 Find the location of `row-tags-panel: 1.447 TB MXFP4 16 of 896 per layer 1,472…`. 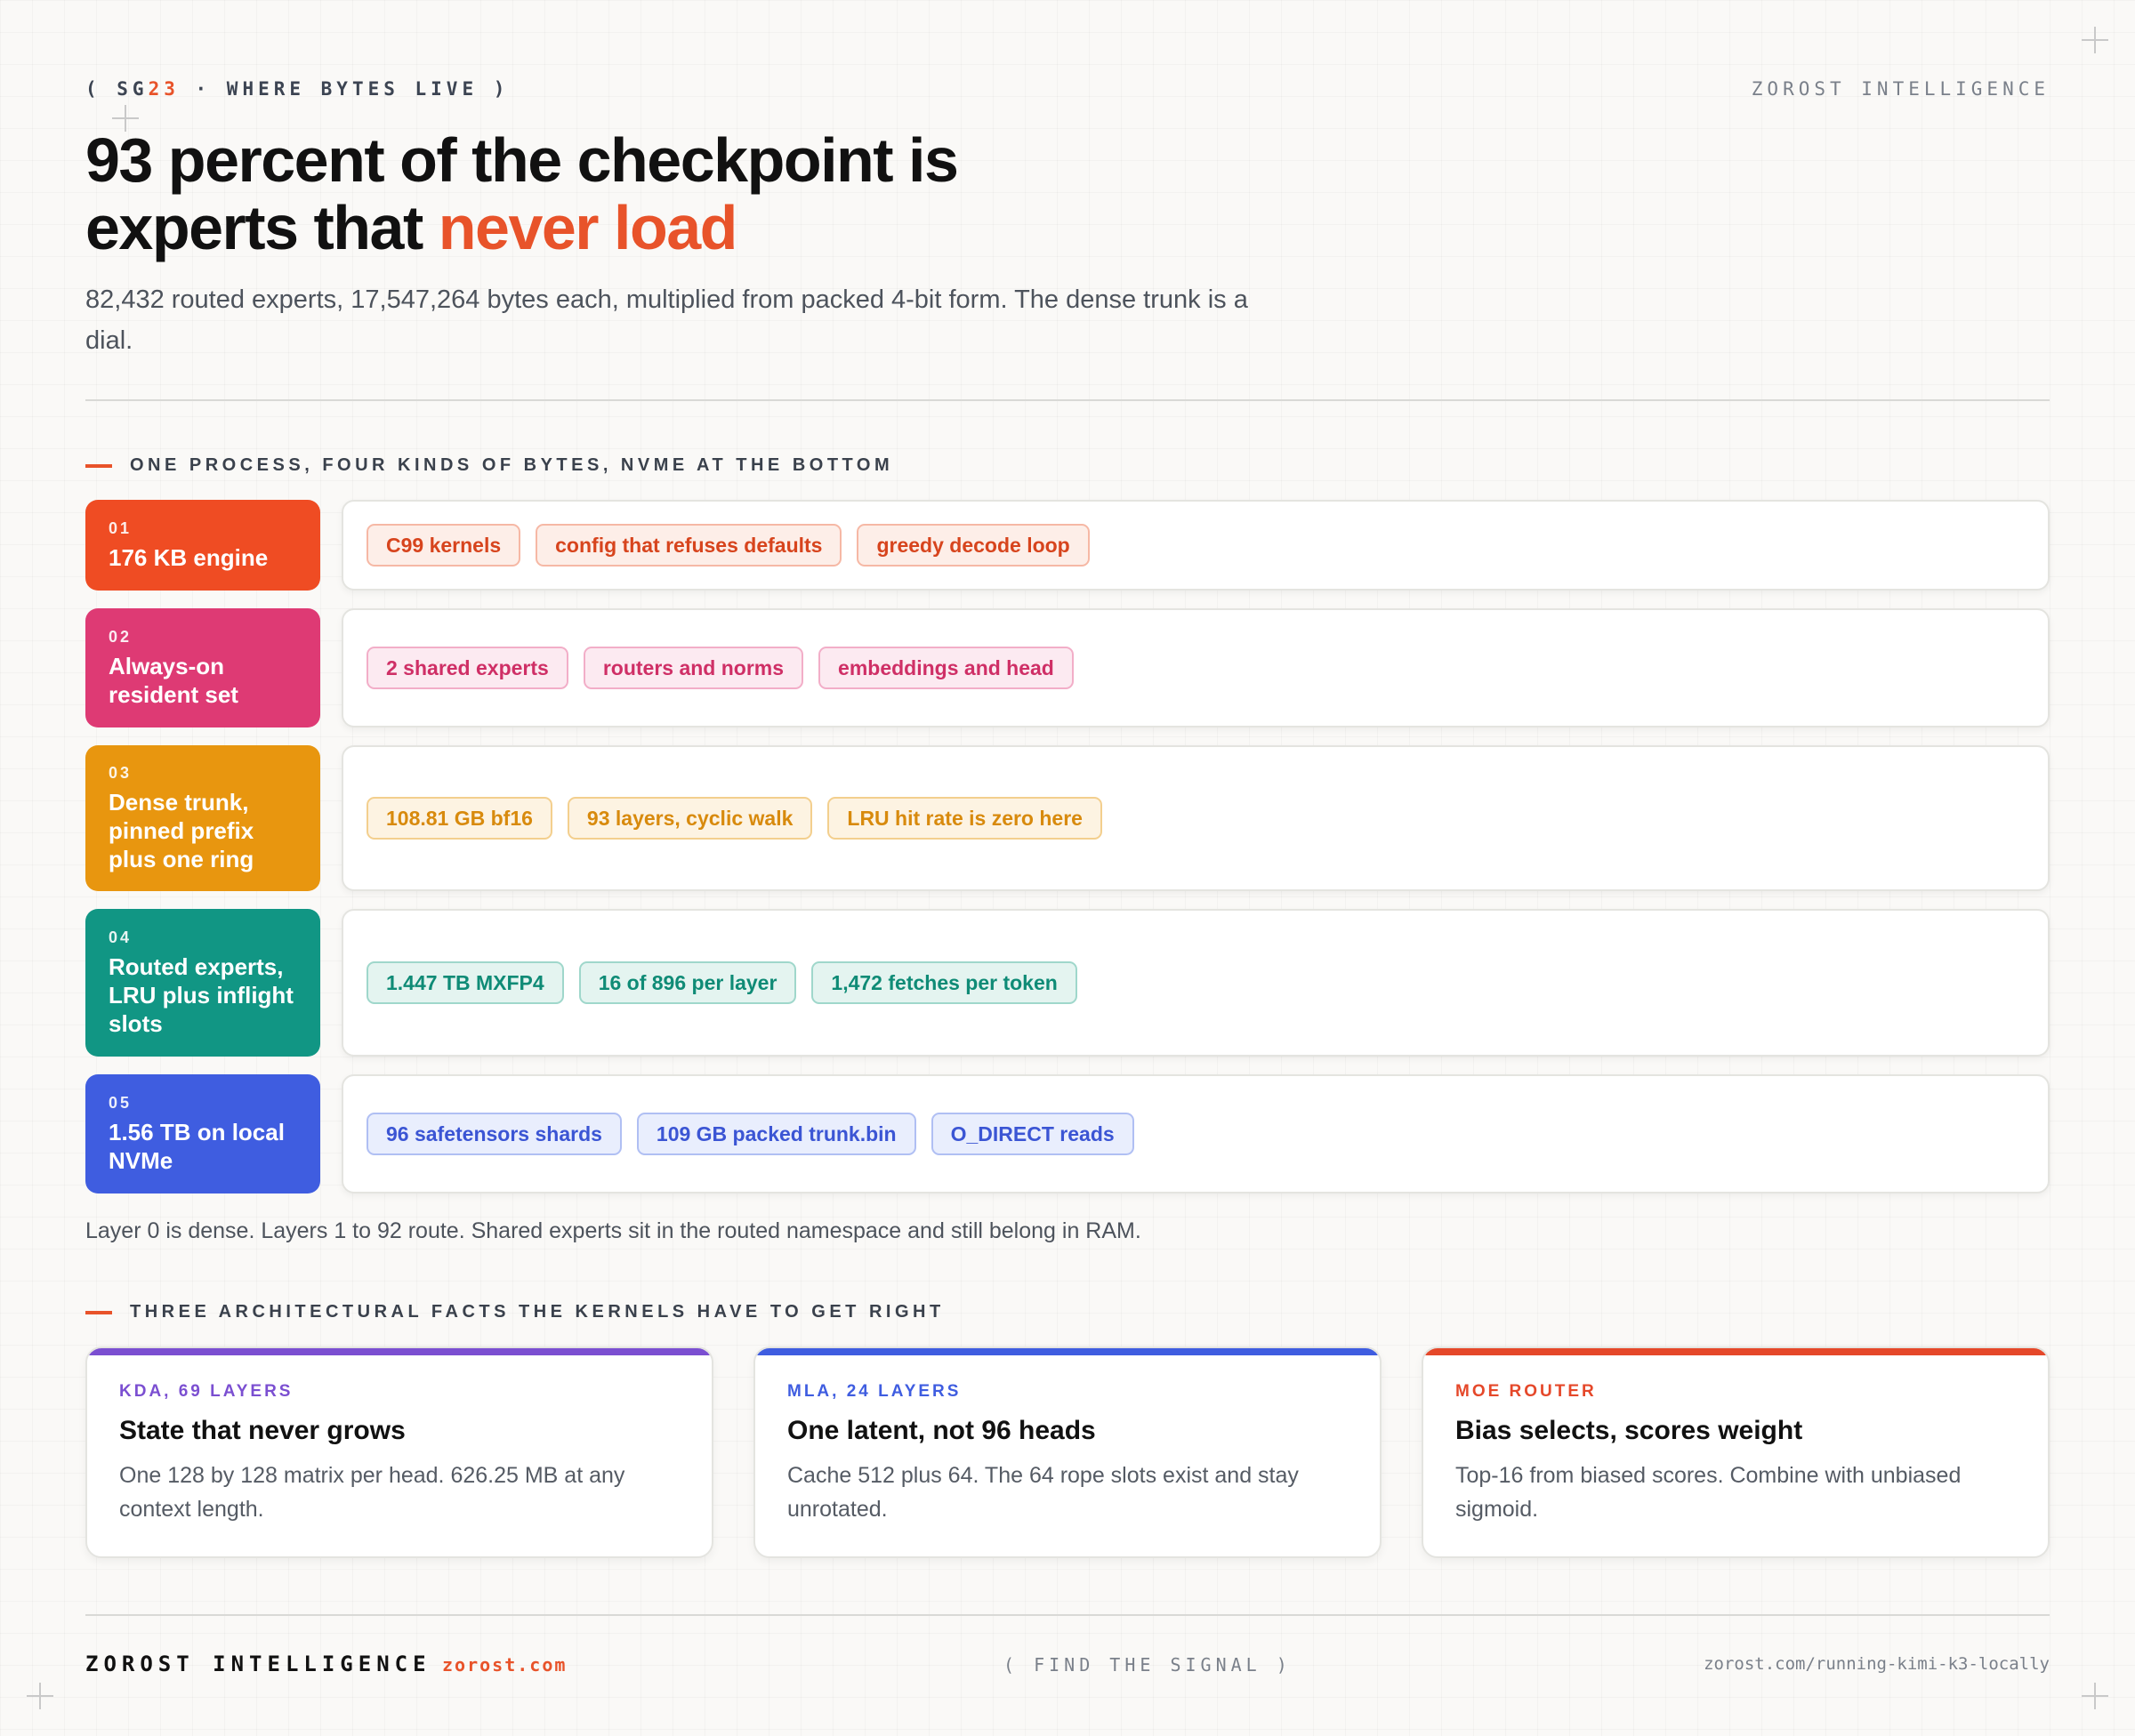

row-tags-panel: 1.447 TB MXFP4 16 of 896 per layer 1,472… is located at coordinates (1196, 983).